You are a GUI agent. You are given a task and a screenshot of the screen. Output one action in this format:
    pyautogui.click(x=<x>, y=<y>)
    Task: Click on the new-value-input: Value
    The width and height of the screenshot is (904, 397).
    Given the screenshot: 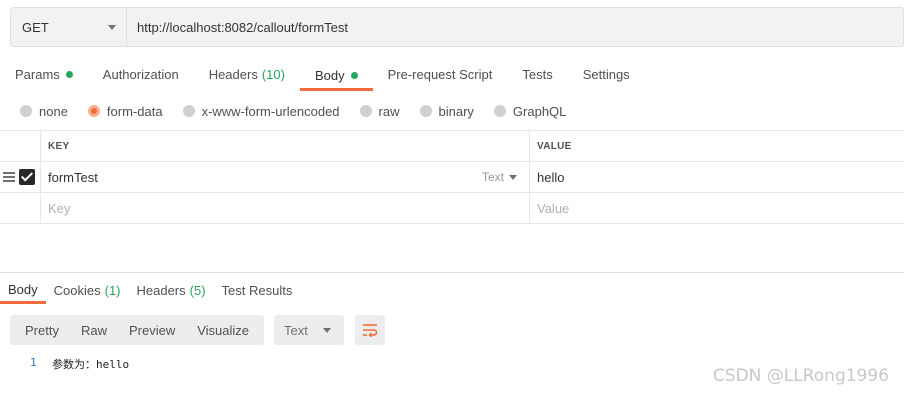 What is the action you would take?
    pyautogui.click(x=717, y=208)
    